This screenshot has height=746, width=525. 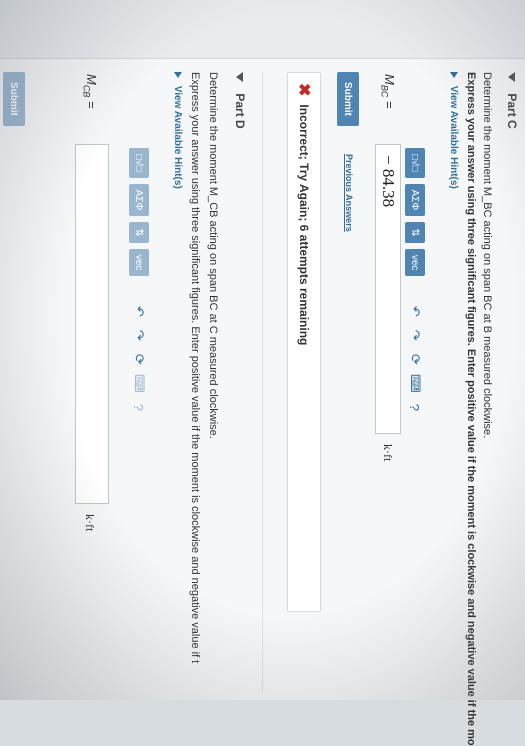 I want to click on incorrect-icon: ✖, so click(x=303, y=90).